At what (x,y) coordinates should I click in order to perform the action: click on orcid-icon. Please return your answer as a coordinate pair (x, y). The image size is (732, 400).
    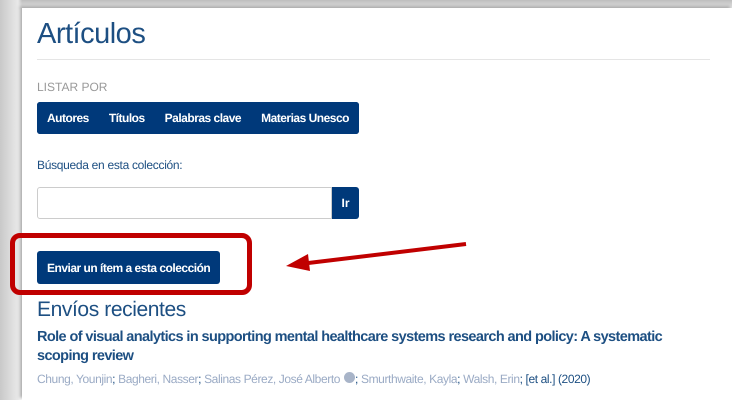
    Looking at the image, I should click on (350, 377).